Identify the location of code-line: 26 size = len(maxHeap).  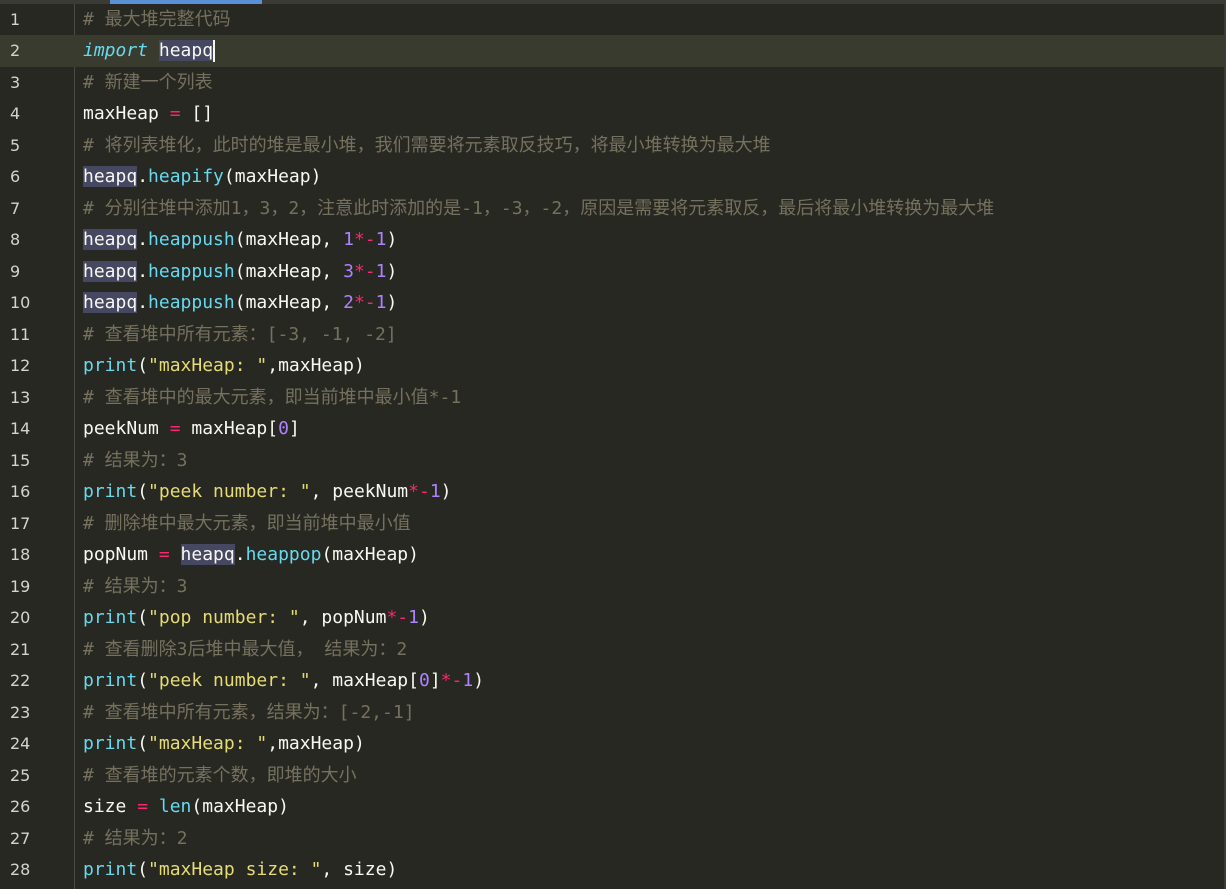
(613, 807).